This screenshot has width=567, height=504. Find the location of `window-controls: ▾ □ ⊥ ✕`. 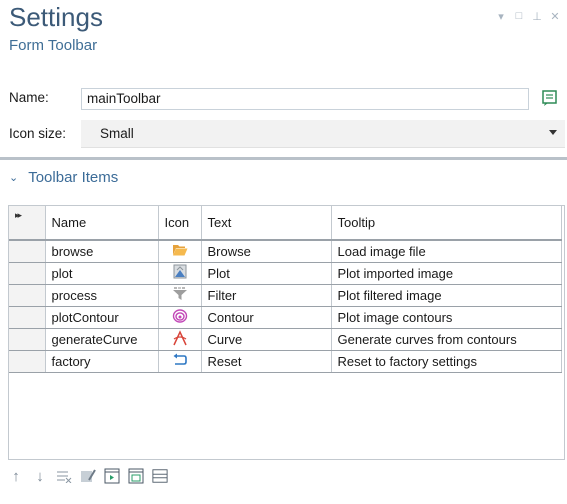

window-controls: ▾ □ ⊥ ✕ is located at coordinates (528, 16).